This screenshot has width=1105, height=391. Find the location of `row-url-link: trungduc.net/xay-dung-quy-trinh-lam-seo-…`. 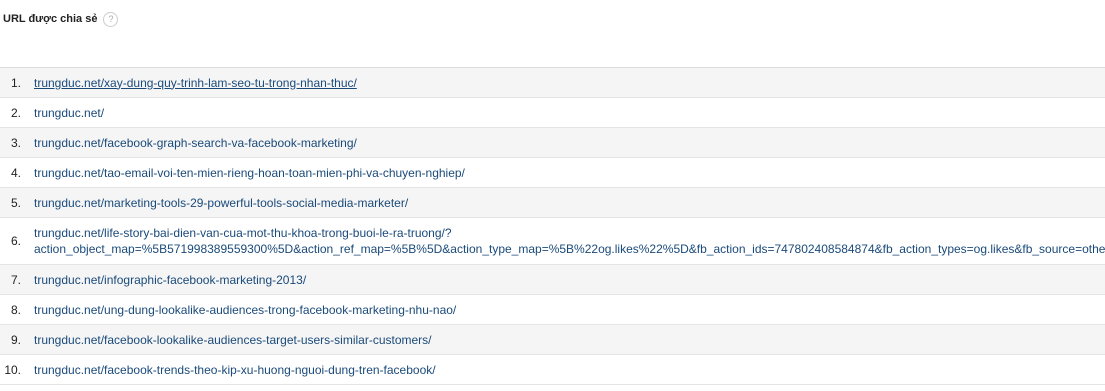

row-url-link: trungduc.net/xay-dung-quy-trinh-lam-seo-… is located at coordinates (195, 83).